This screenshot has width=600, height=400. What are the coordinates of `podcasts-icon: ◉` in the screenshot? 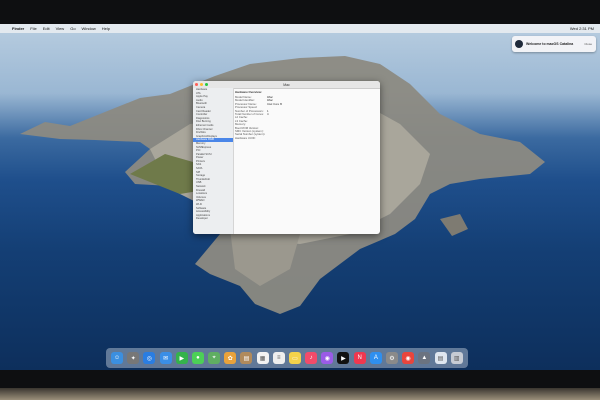 It's located at (327, 358).